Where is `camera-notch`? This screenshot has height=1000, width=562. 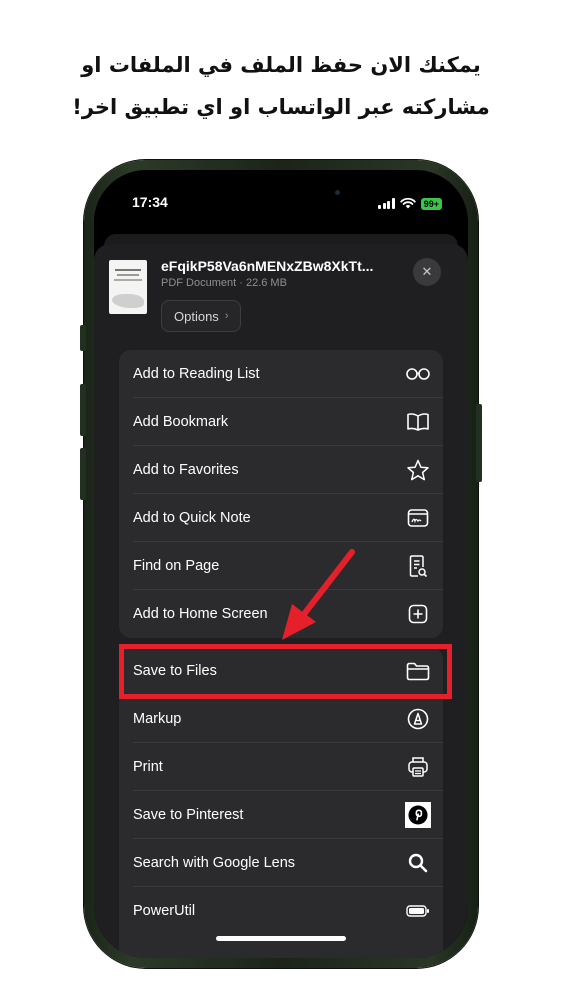 camera-notch is located at coordinates (282, 187).